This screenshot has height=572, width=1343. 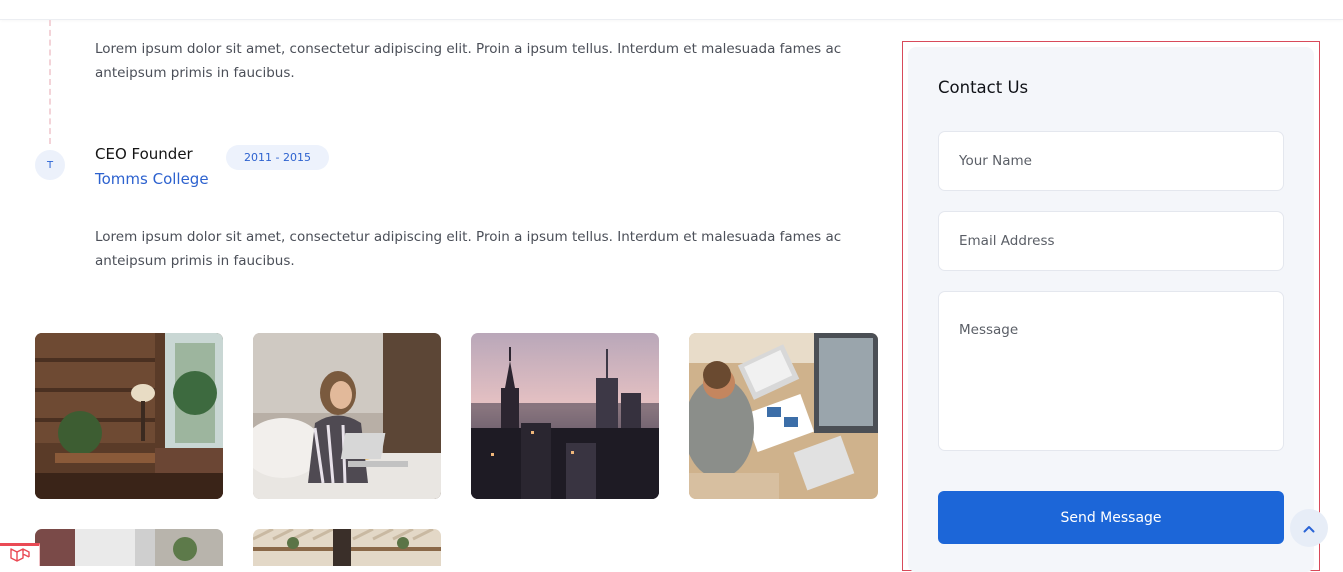 I want to click on timeline-year-badge: 2011 - 2015, so click(x=277, y=157).